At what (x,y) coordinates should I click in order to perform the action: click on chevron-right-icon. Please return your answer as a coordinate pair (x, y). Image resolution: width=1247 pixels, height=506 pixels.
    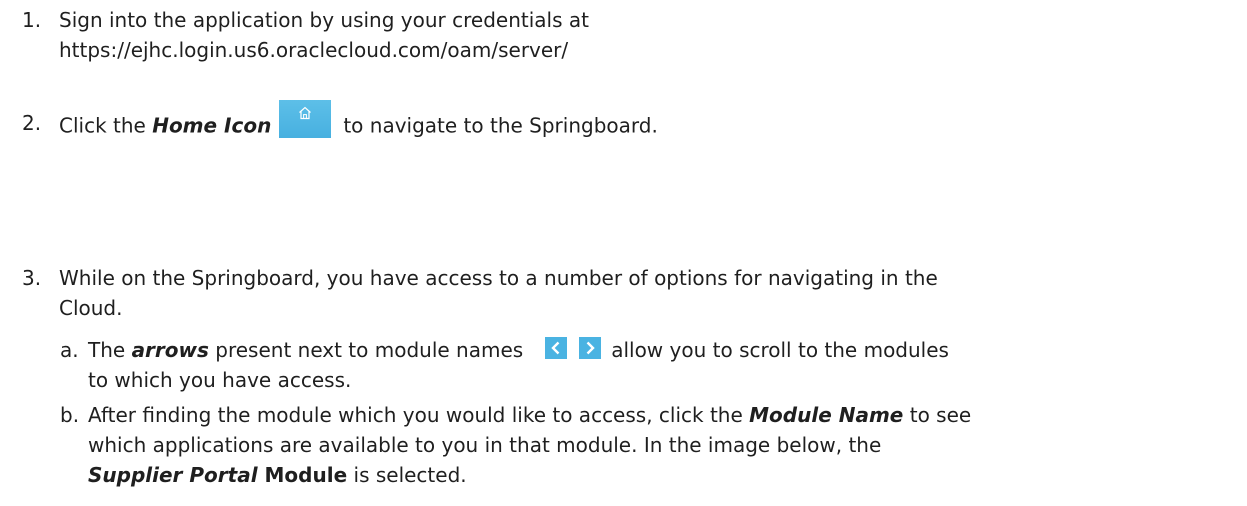
    Looking at the image, I should click on (590, 347).